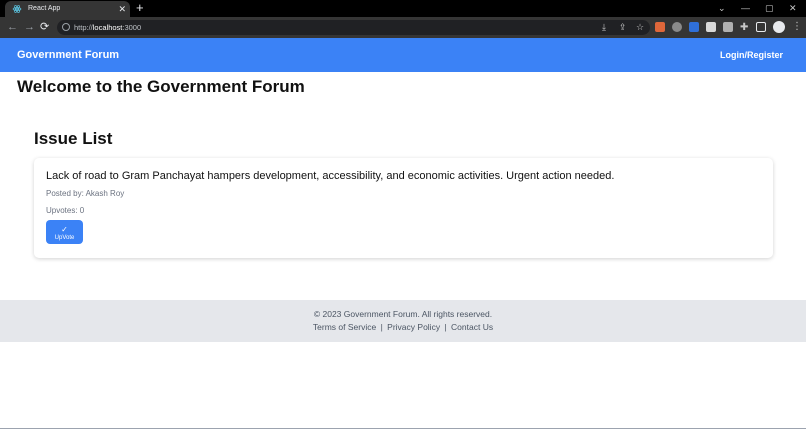  What do you see at coordinates (44, 8) in the screenshot?
I see `tab-title: React App` at bounding box center [44, 8].